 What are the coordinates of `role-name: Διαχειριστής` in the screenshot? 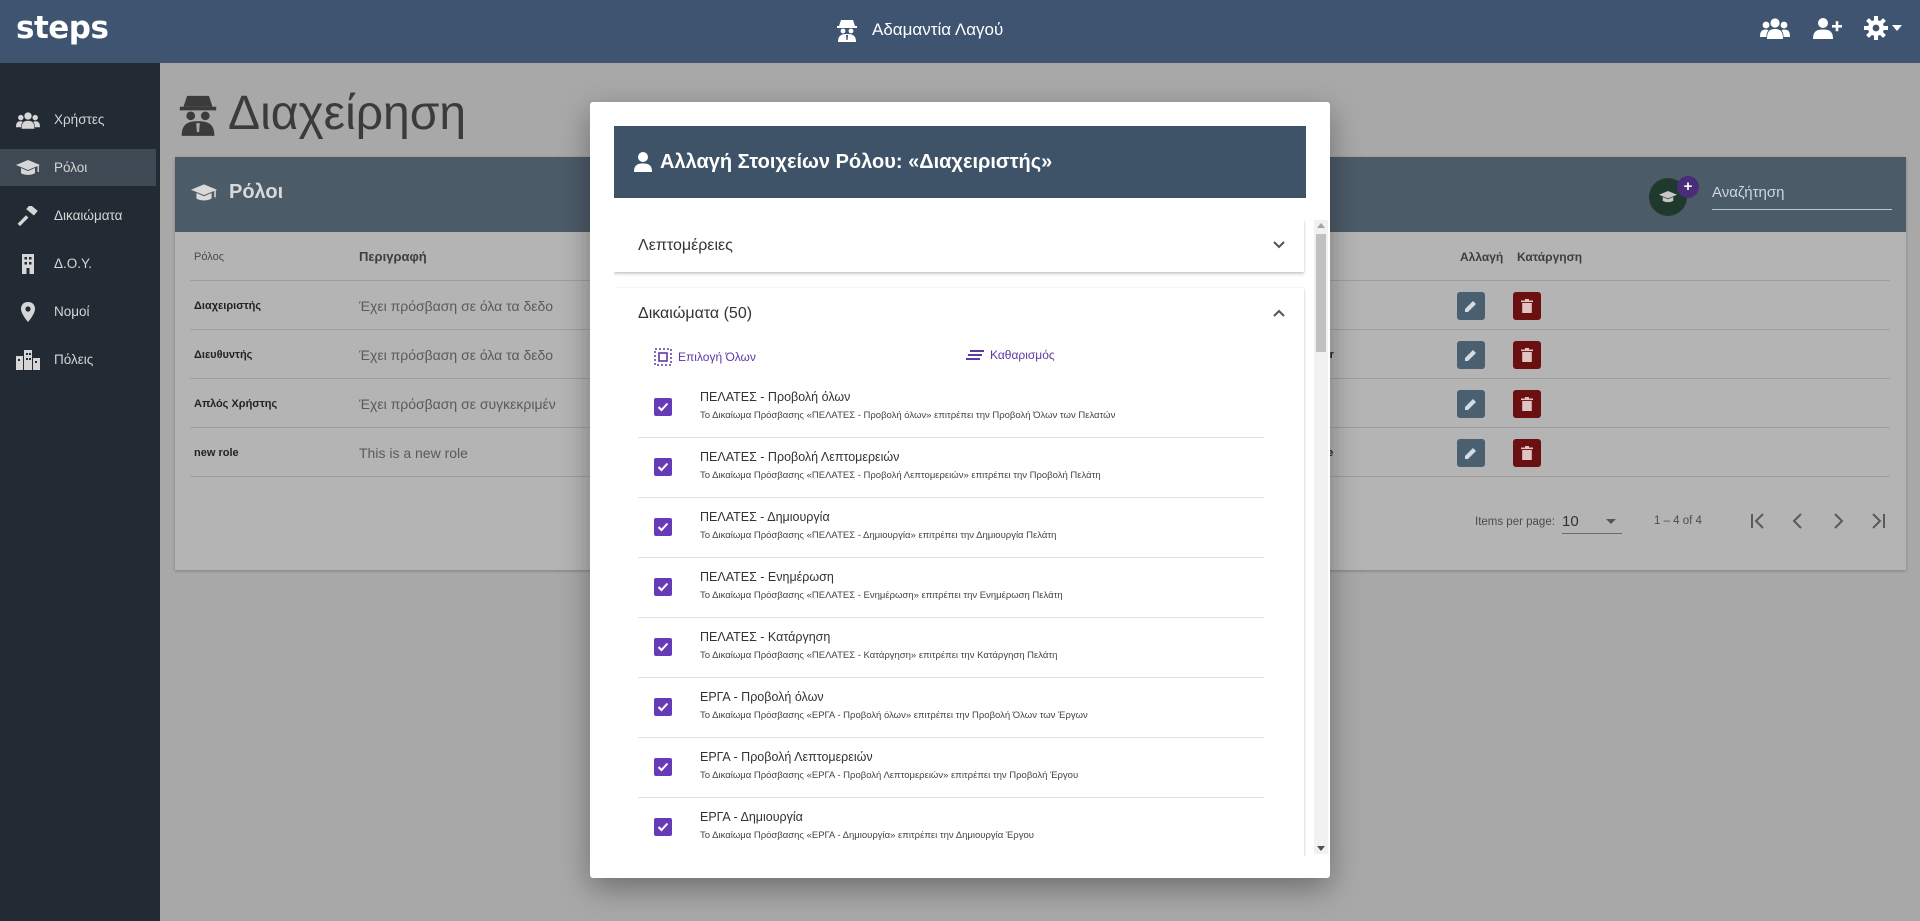 It's located at (228, 305).